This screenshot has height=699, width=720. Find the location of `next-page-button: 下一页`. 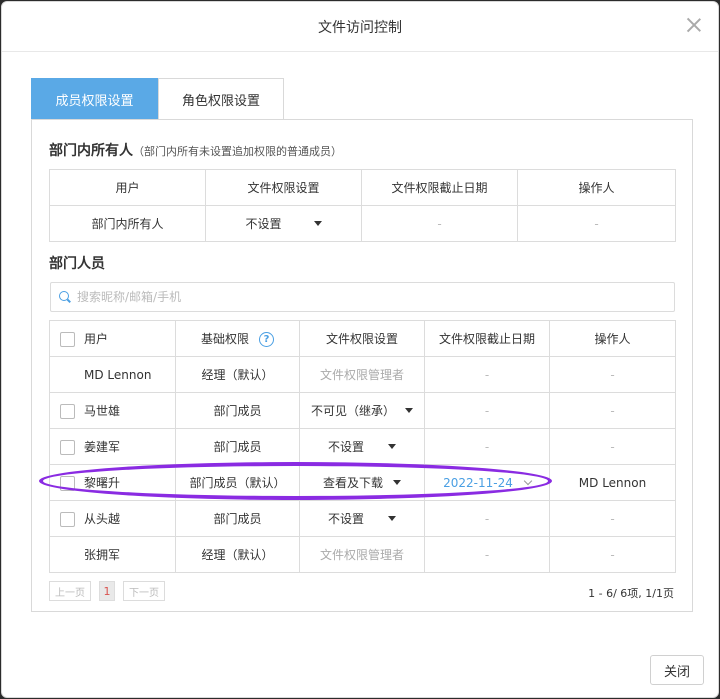

next-page-button: 下一页 is located at coordinates (144, 591).